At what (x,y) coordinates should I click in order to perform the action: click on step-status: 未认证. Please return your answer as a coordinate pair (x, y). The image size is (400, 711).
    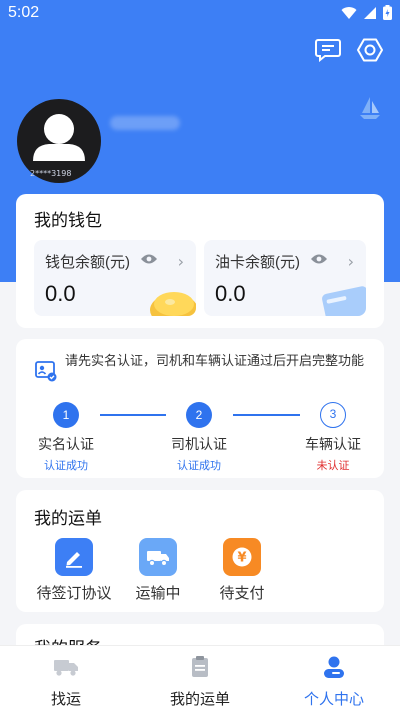
    Looking at the image, I should click on (333, 466).